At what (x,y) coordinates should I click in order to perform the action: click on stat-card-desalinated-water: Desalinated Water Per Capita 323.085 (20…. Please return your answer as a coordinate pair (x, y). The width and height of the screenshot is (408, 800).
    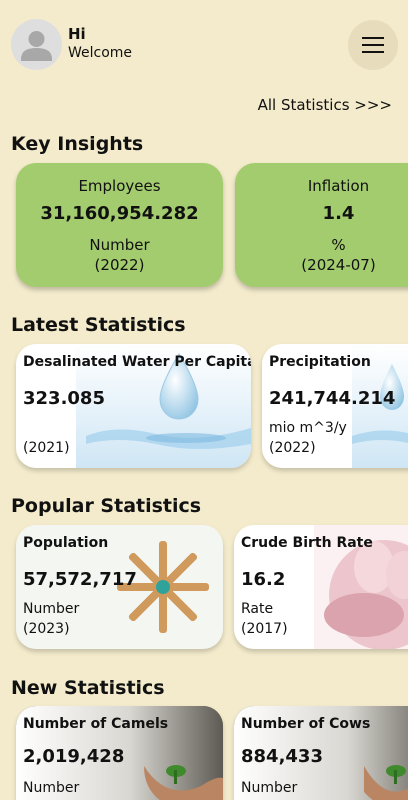
    Looking at the image, I should click on (133, 406).